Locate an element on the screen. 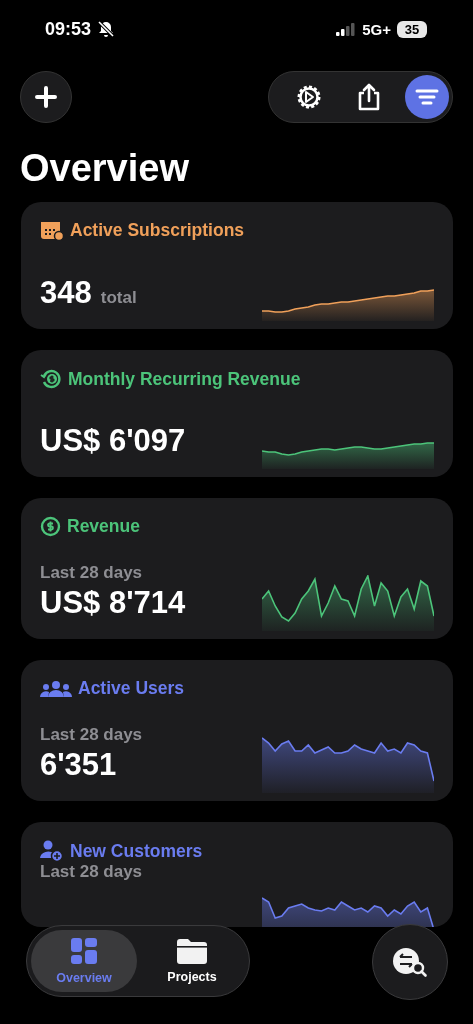 Image resolution: width=473 pixels, height=1024 pixels. card-title: New Customers is located at coordinates (136, 851).